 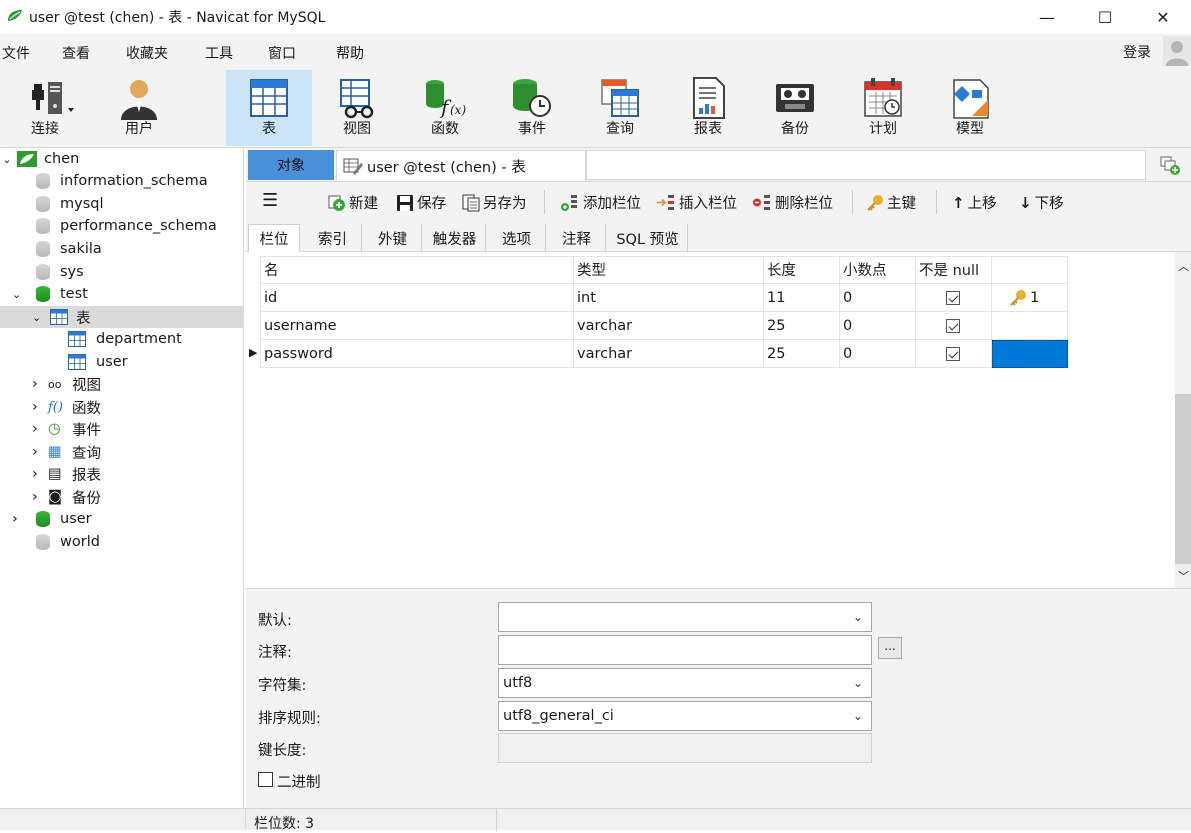 What do you see at coordinates (708, 108) in the screenshot?
I see `ribbon-report-button: 报表` at bounding box center [708, 108].